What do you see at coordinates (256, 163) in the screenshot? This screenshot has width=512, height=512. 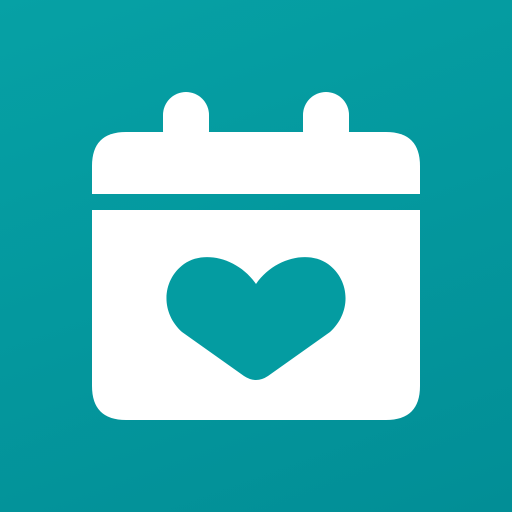 I see `calendar-header` at bounding box center [256, 163].